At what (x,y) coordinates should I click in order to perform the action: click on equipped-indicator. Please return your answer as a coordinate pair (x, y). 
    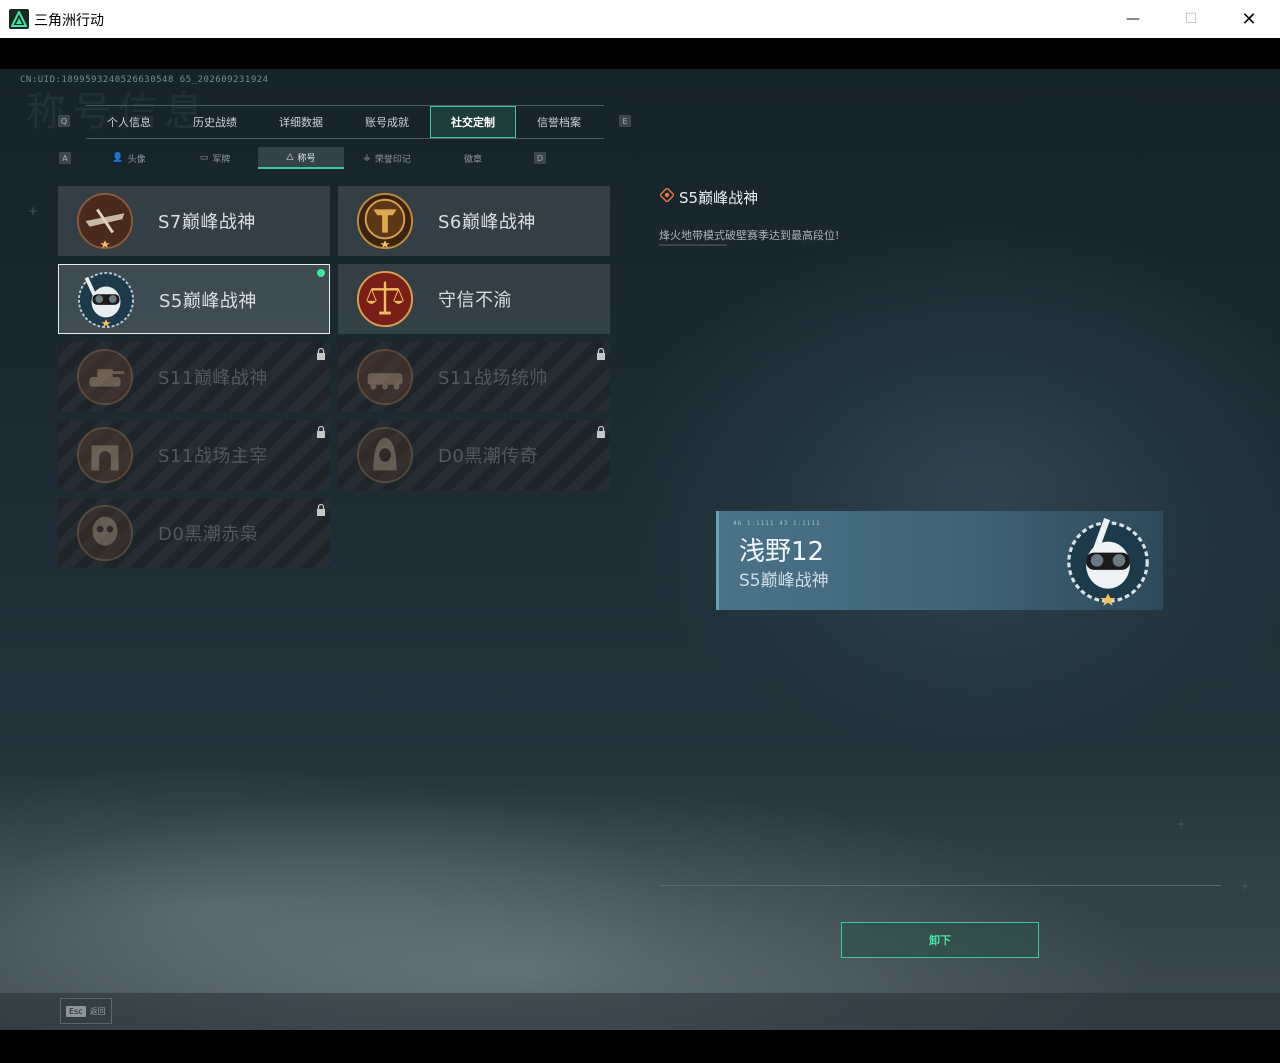
    Looking at the image, I should click on (321, 273).